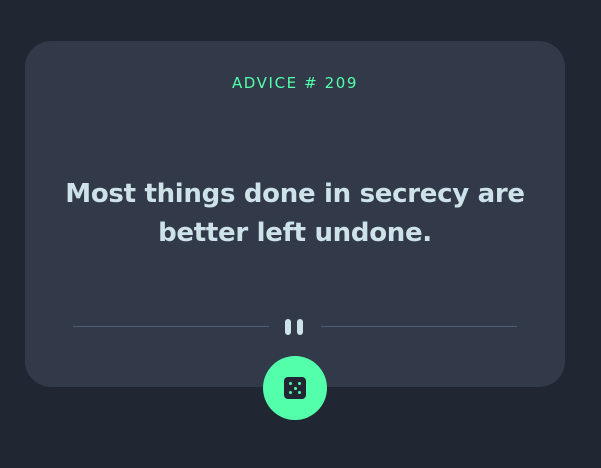 Image resolution: width=601 pixels, height=468 pixels. I want to click on pause-icon, so click(295, 327).